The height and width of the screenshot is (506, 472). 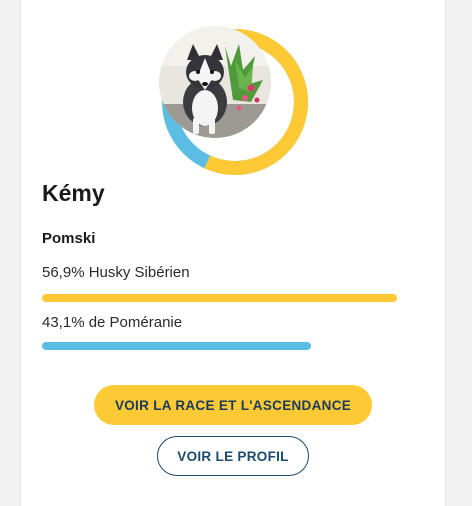 What do you see at coordinates (220, 298) in the screenshot?
I see `ancestry-bar-husky` at bounding box center [220, 298].